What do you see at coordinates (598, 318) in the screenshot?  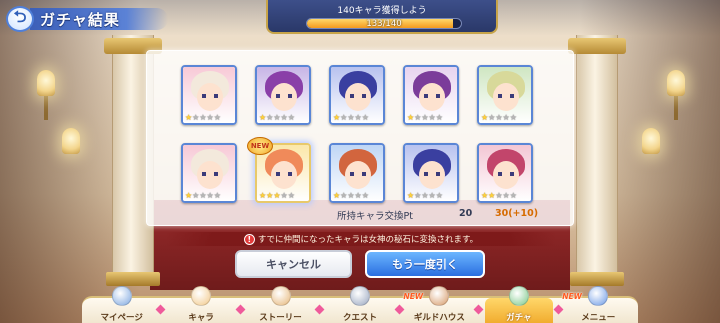 I see `nav-label: メニュー` at bounding box center [598, 318].